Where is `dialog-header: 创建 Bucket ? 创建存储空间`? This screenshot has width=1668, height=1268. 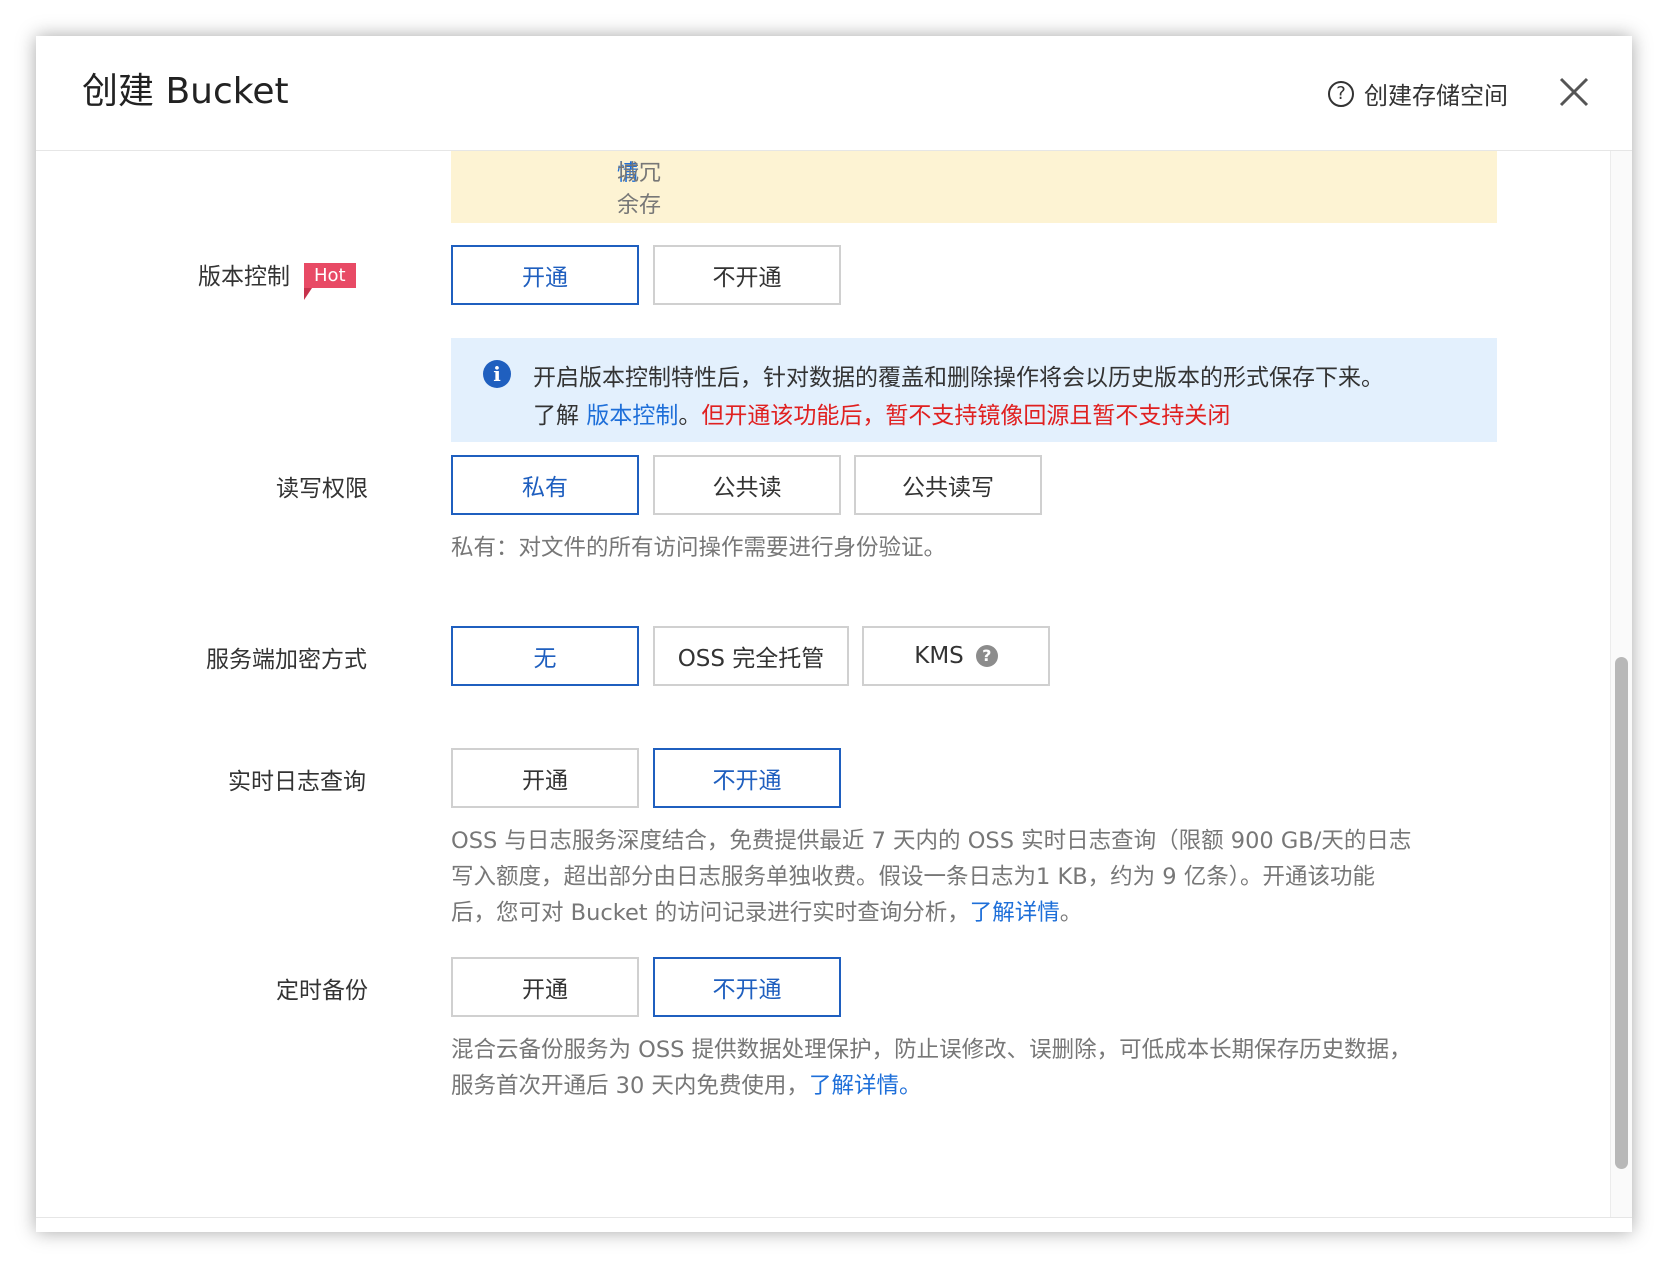 dialog-header: 创建 Bucket ? 创建存储空间 is located at coordinates (834, 93).